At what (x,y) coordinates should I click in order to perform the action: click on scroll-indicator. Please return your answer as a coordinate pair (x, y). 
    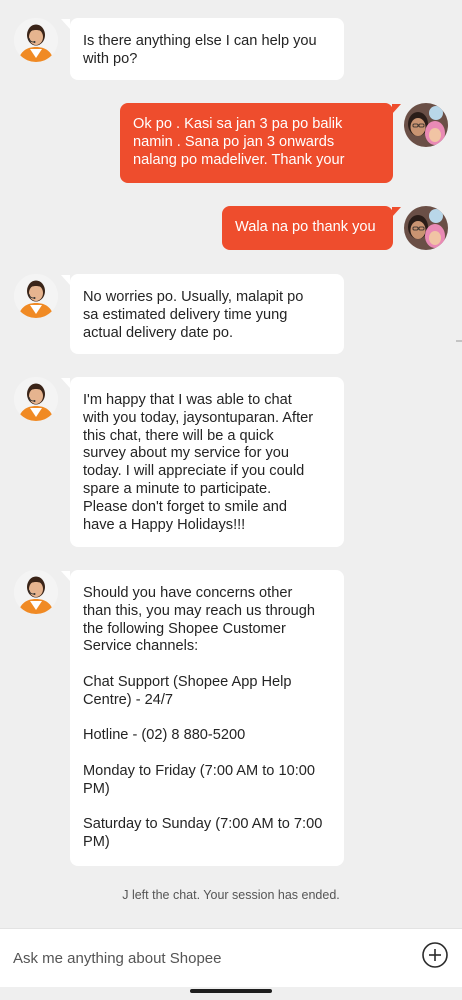
    Looking at the image, I should click on (459, 341).